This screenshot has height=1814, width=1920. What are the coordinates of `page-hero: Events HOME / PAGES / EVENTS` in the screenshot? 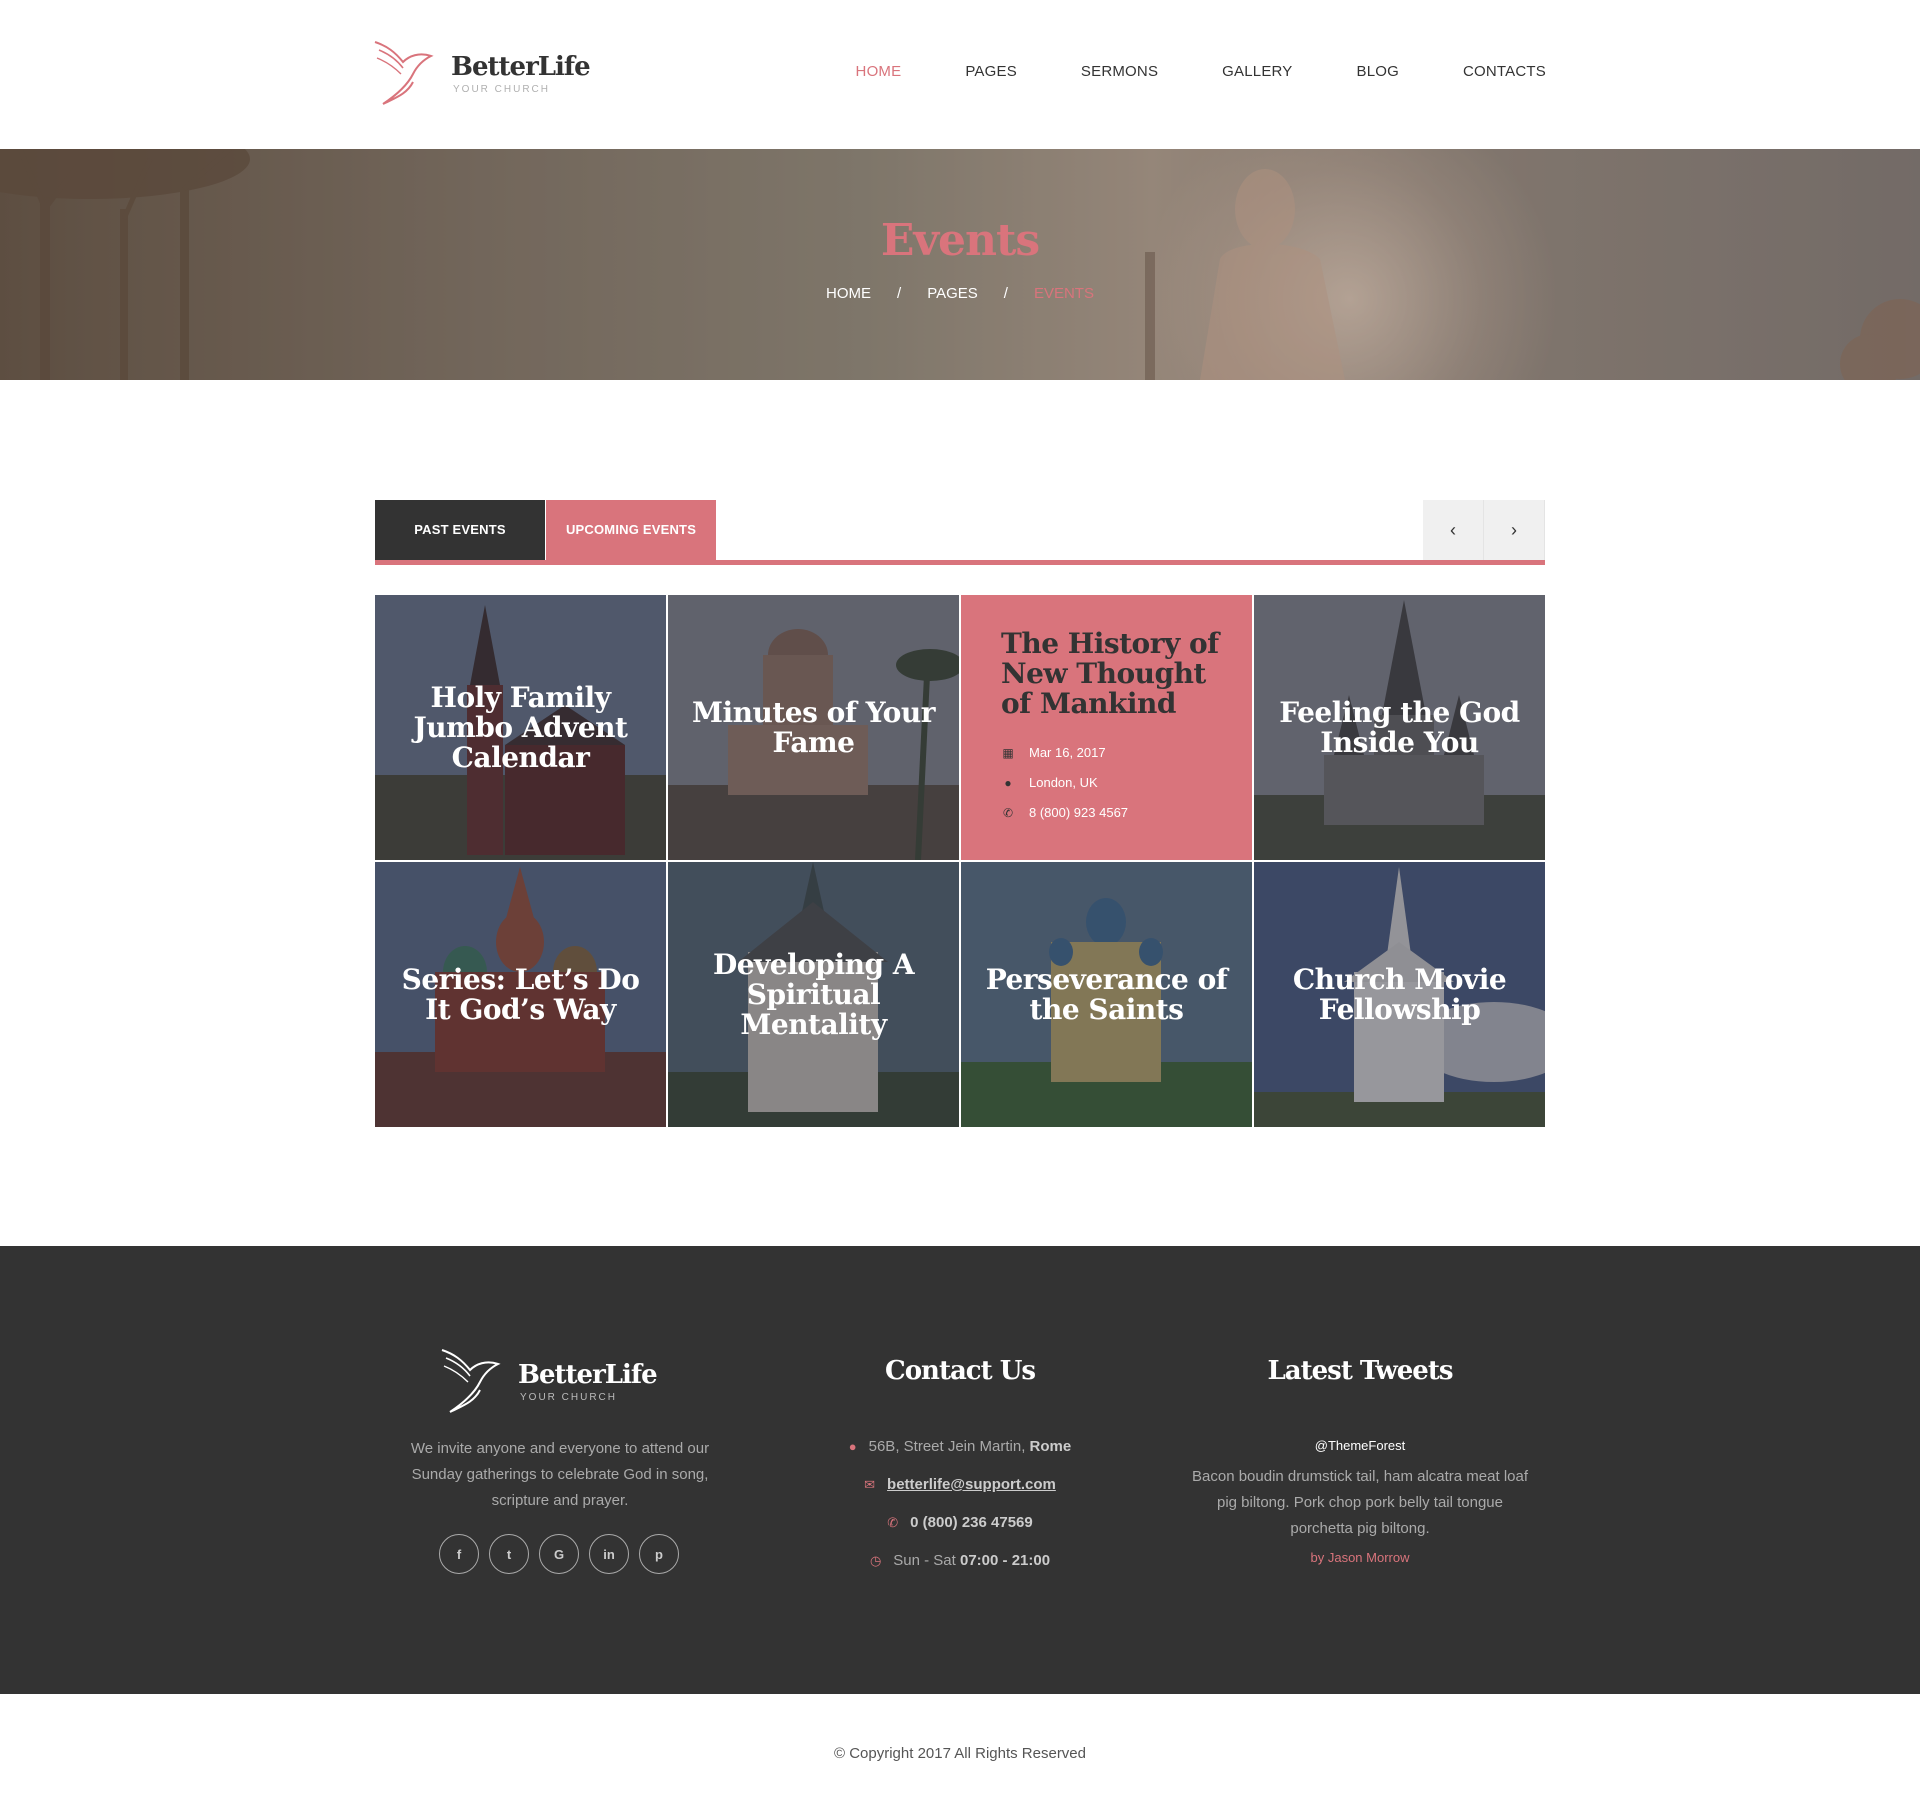 It's located at (960, 264).